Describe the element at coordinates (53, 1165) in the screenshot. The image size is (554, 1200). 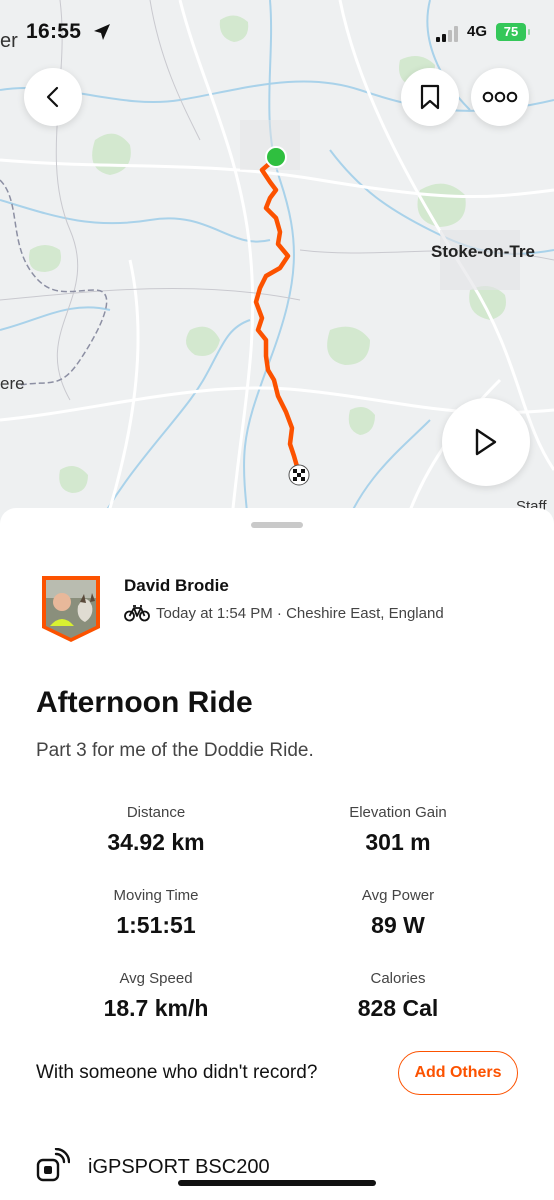
I see `device-sensor-icon` at that location.